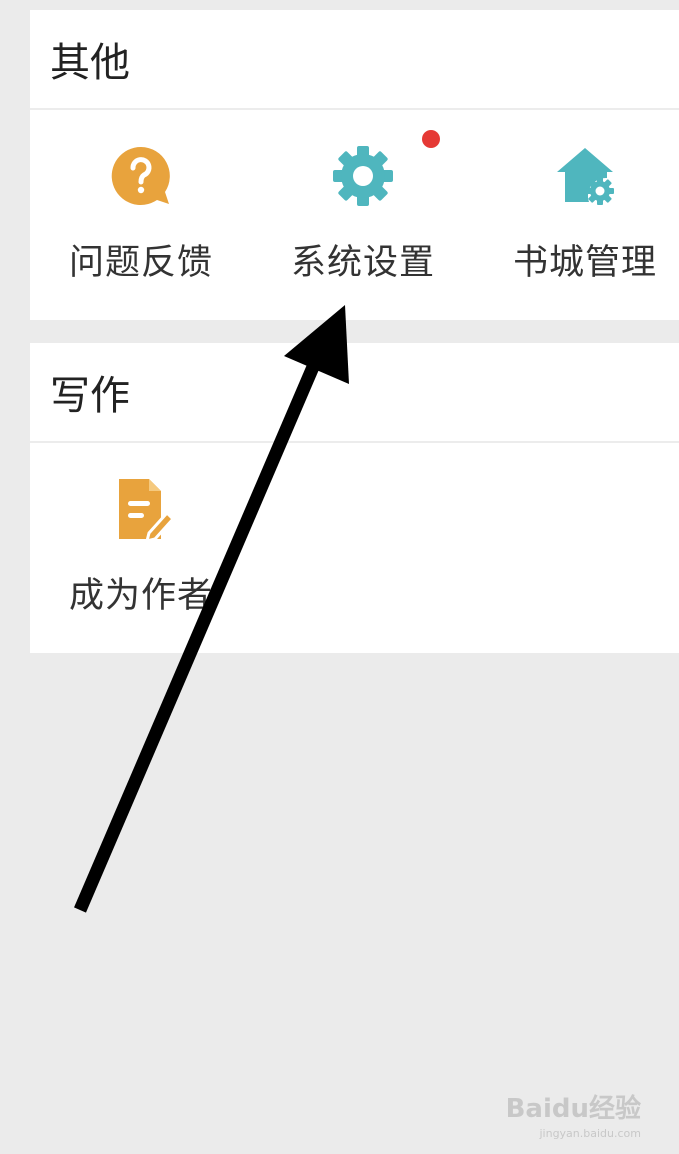 Image resolution: width=679 pixels, height=1154 pixels. What do you see at coordinates (140, 596) in the screenshot?
I see `become-author-label: 成为作者` at bounding box center [140, 596].